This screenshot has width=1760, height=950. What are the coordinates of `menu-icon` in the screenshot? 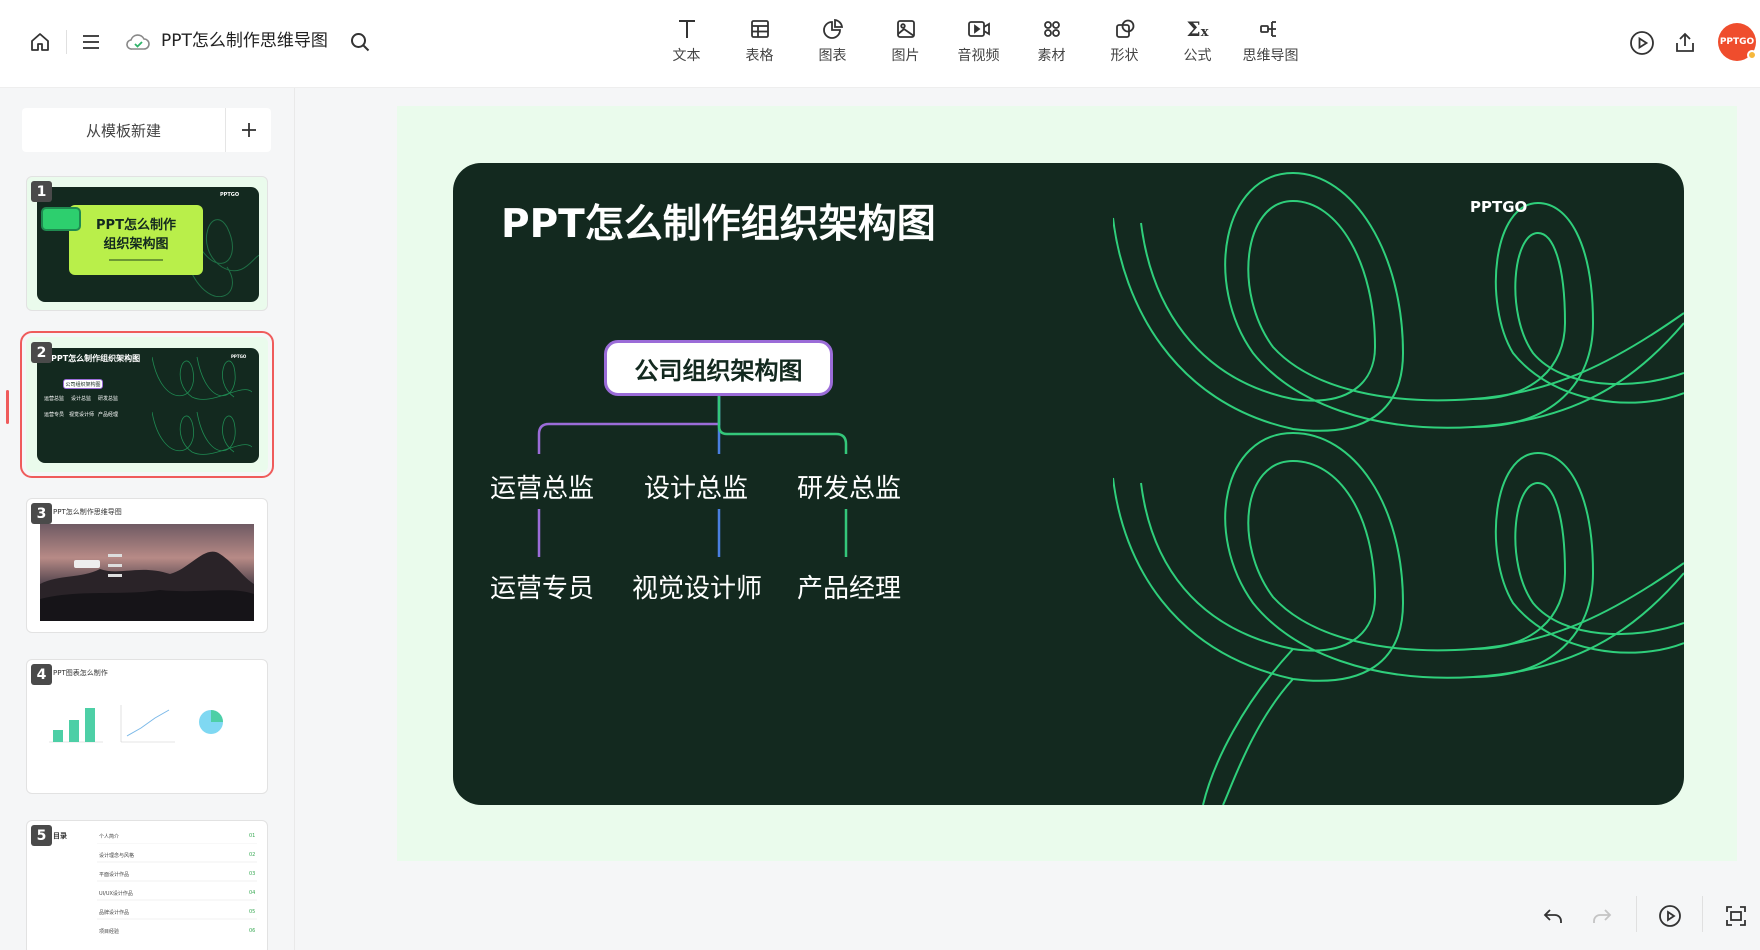 It's located at (91, 42).